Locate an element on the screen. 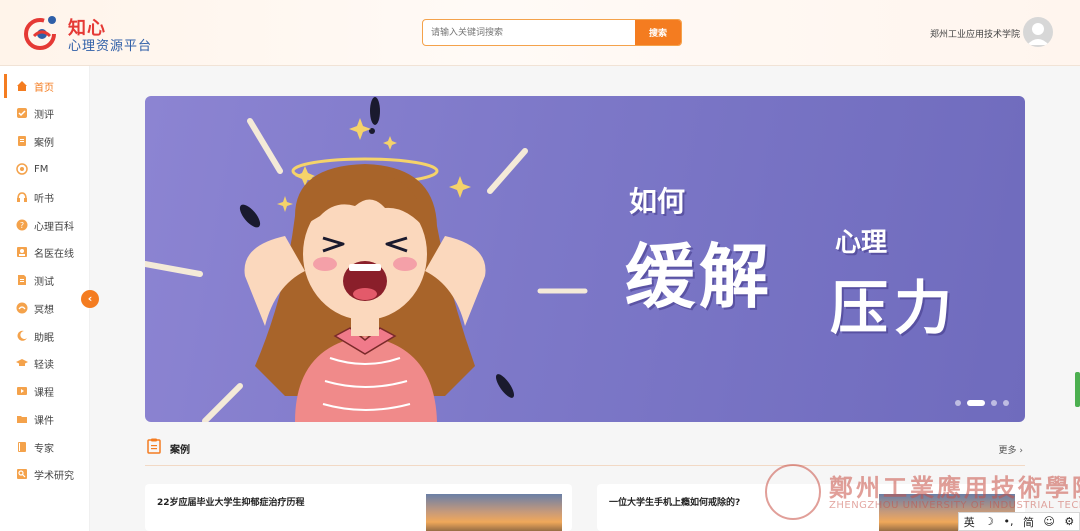 The height and width of the screenshot is (531, 1080). sidebar-item-light-reading: 轻读 is located at coordinates (47, 363).